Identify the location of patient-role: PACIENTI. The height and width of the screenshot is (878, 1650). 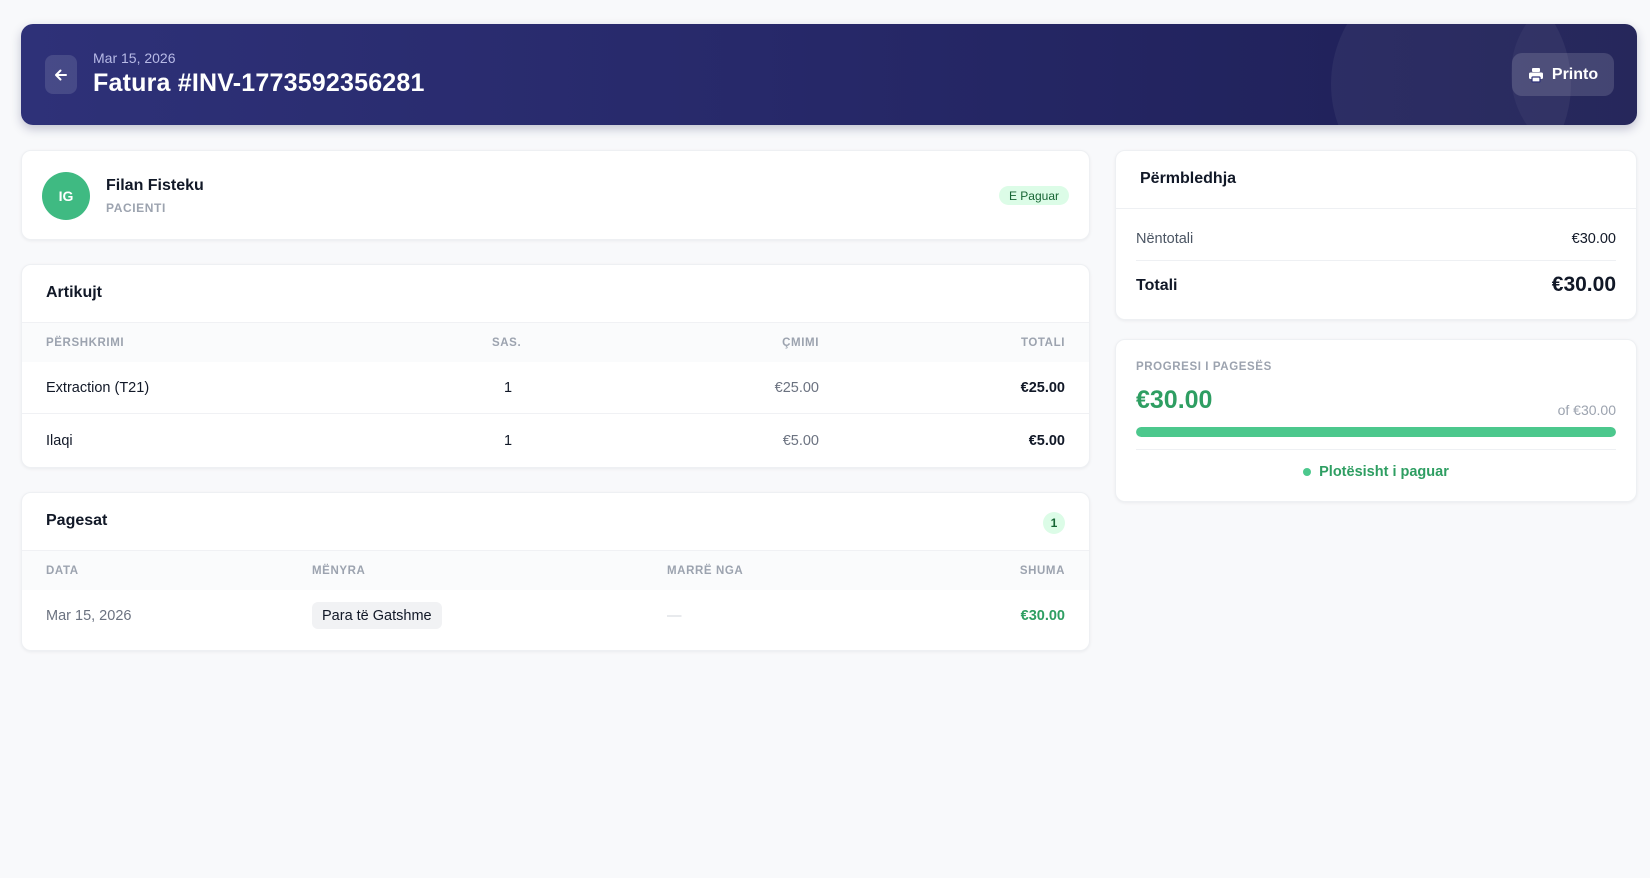
(136, 208).